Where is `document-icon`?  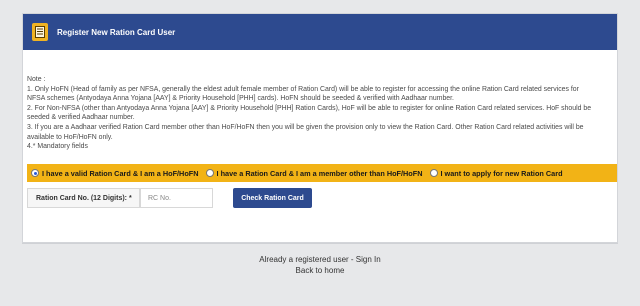
document-icon is located at coordinates (40, 32).